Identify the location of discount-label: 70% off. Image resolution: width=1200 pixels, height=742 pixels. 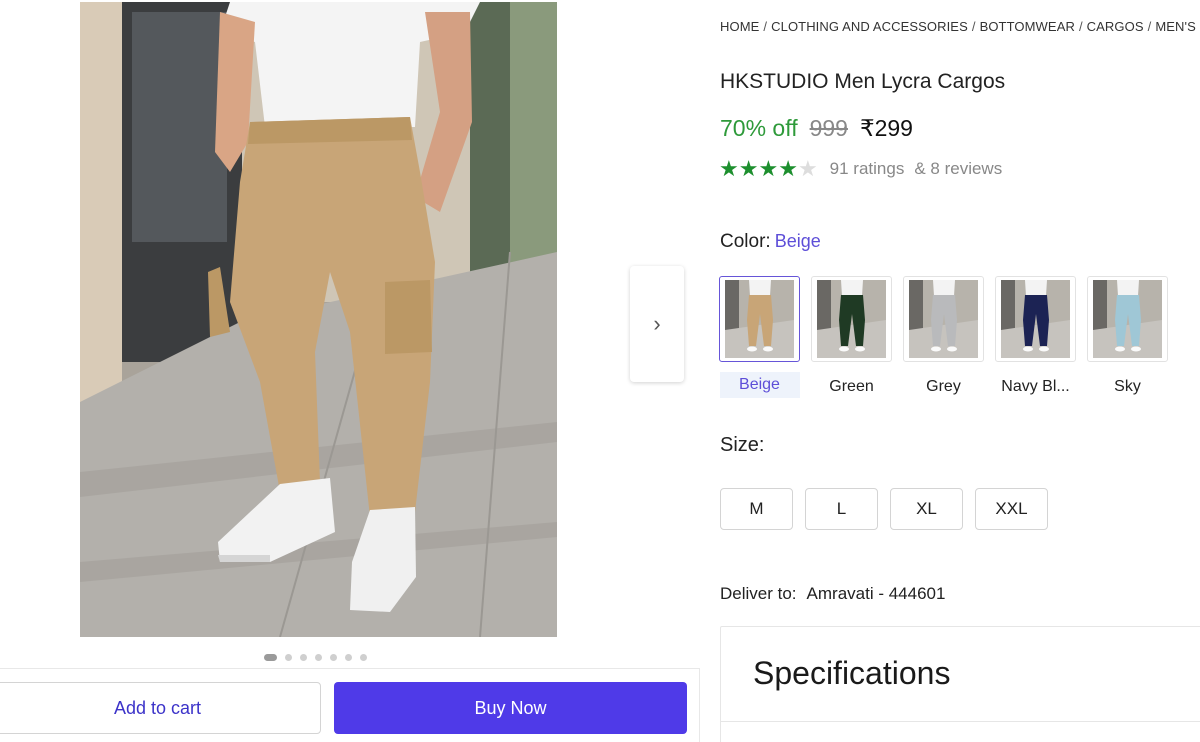
(759, 128).